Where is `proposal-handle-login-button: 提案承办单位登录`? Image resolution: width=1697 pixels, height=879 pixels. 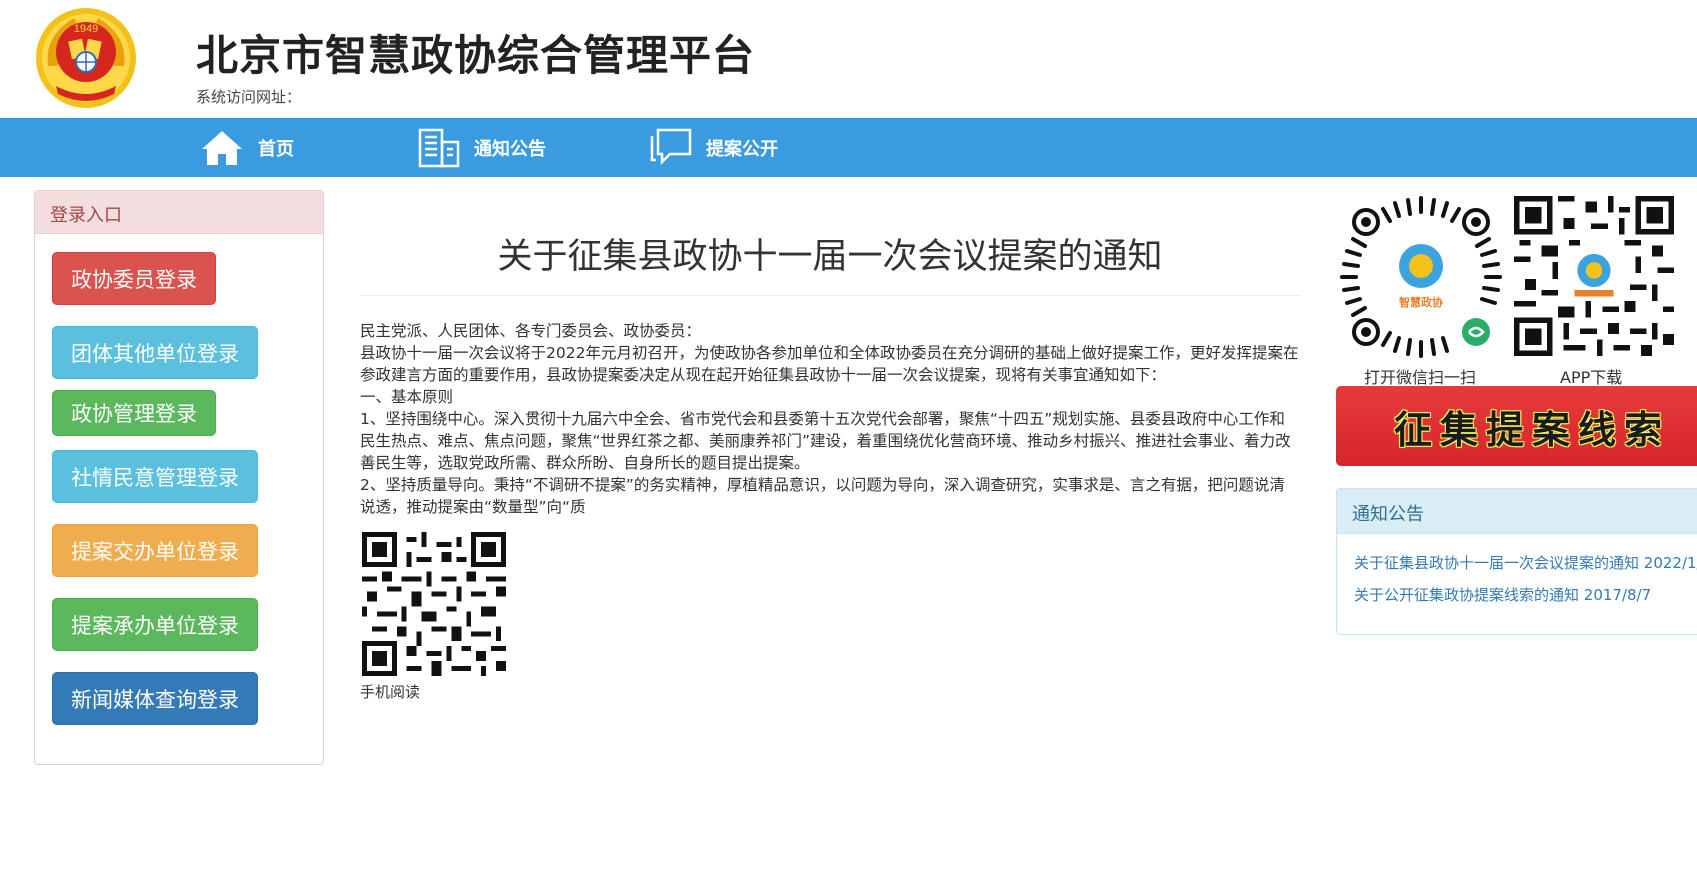 proposal-handle-login-button: 提案承办单位登录 is located at coordinates (155, 624).